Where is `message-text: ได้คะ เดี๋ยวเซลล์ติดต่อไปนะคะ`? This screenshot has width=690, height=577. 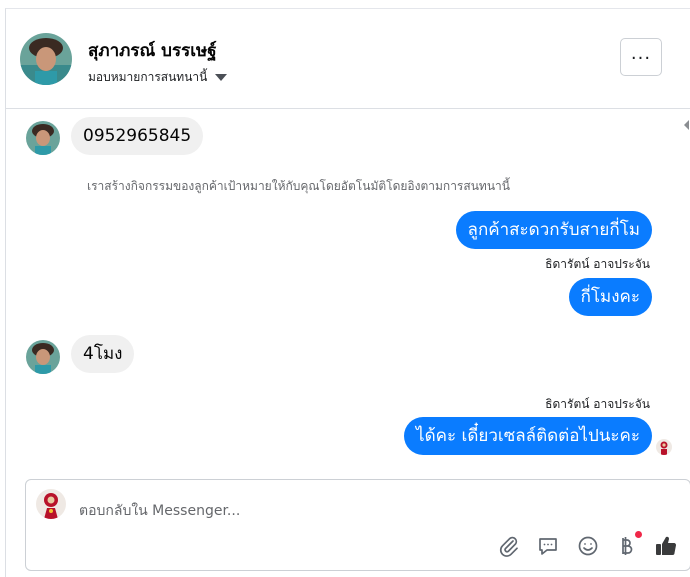 message-text: ได้คะ เดี๋ยวเซลล์ติดต่อไปนะคะ is located at coordinates (528, 436).